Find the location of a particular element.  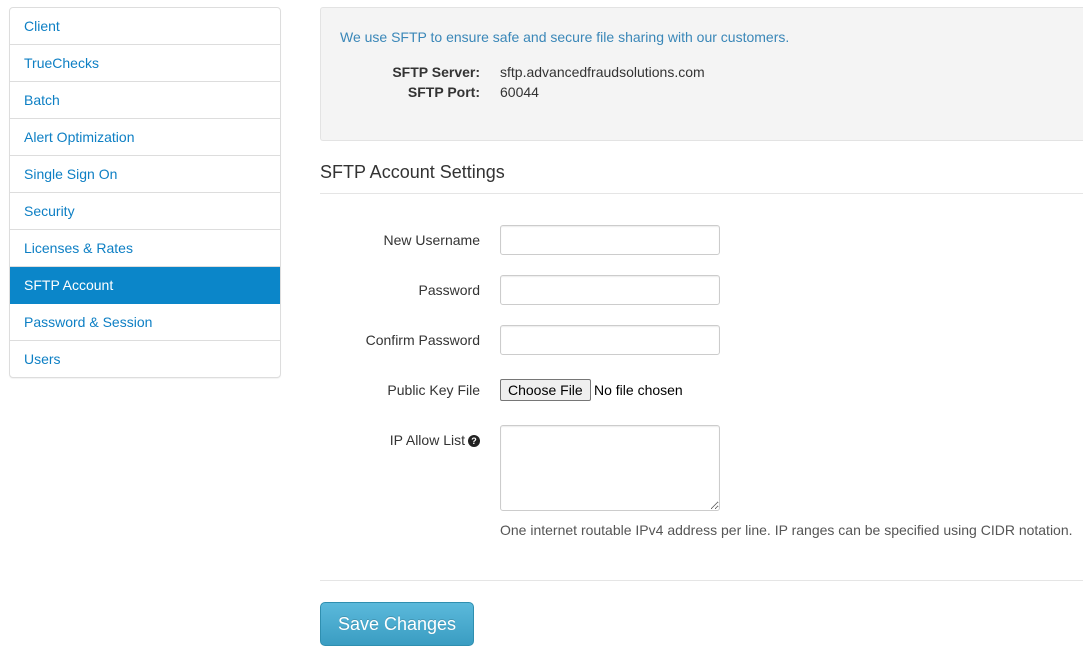

choose-file-button: Choose File is located at coordinates (545, 390).